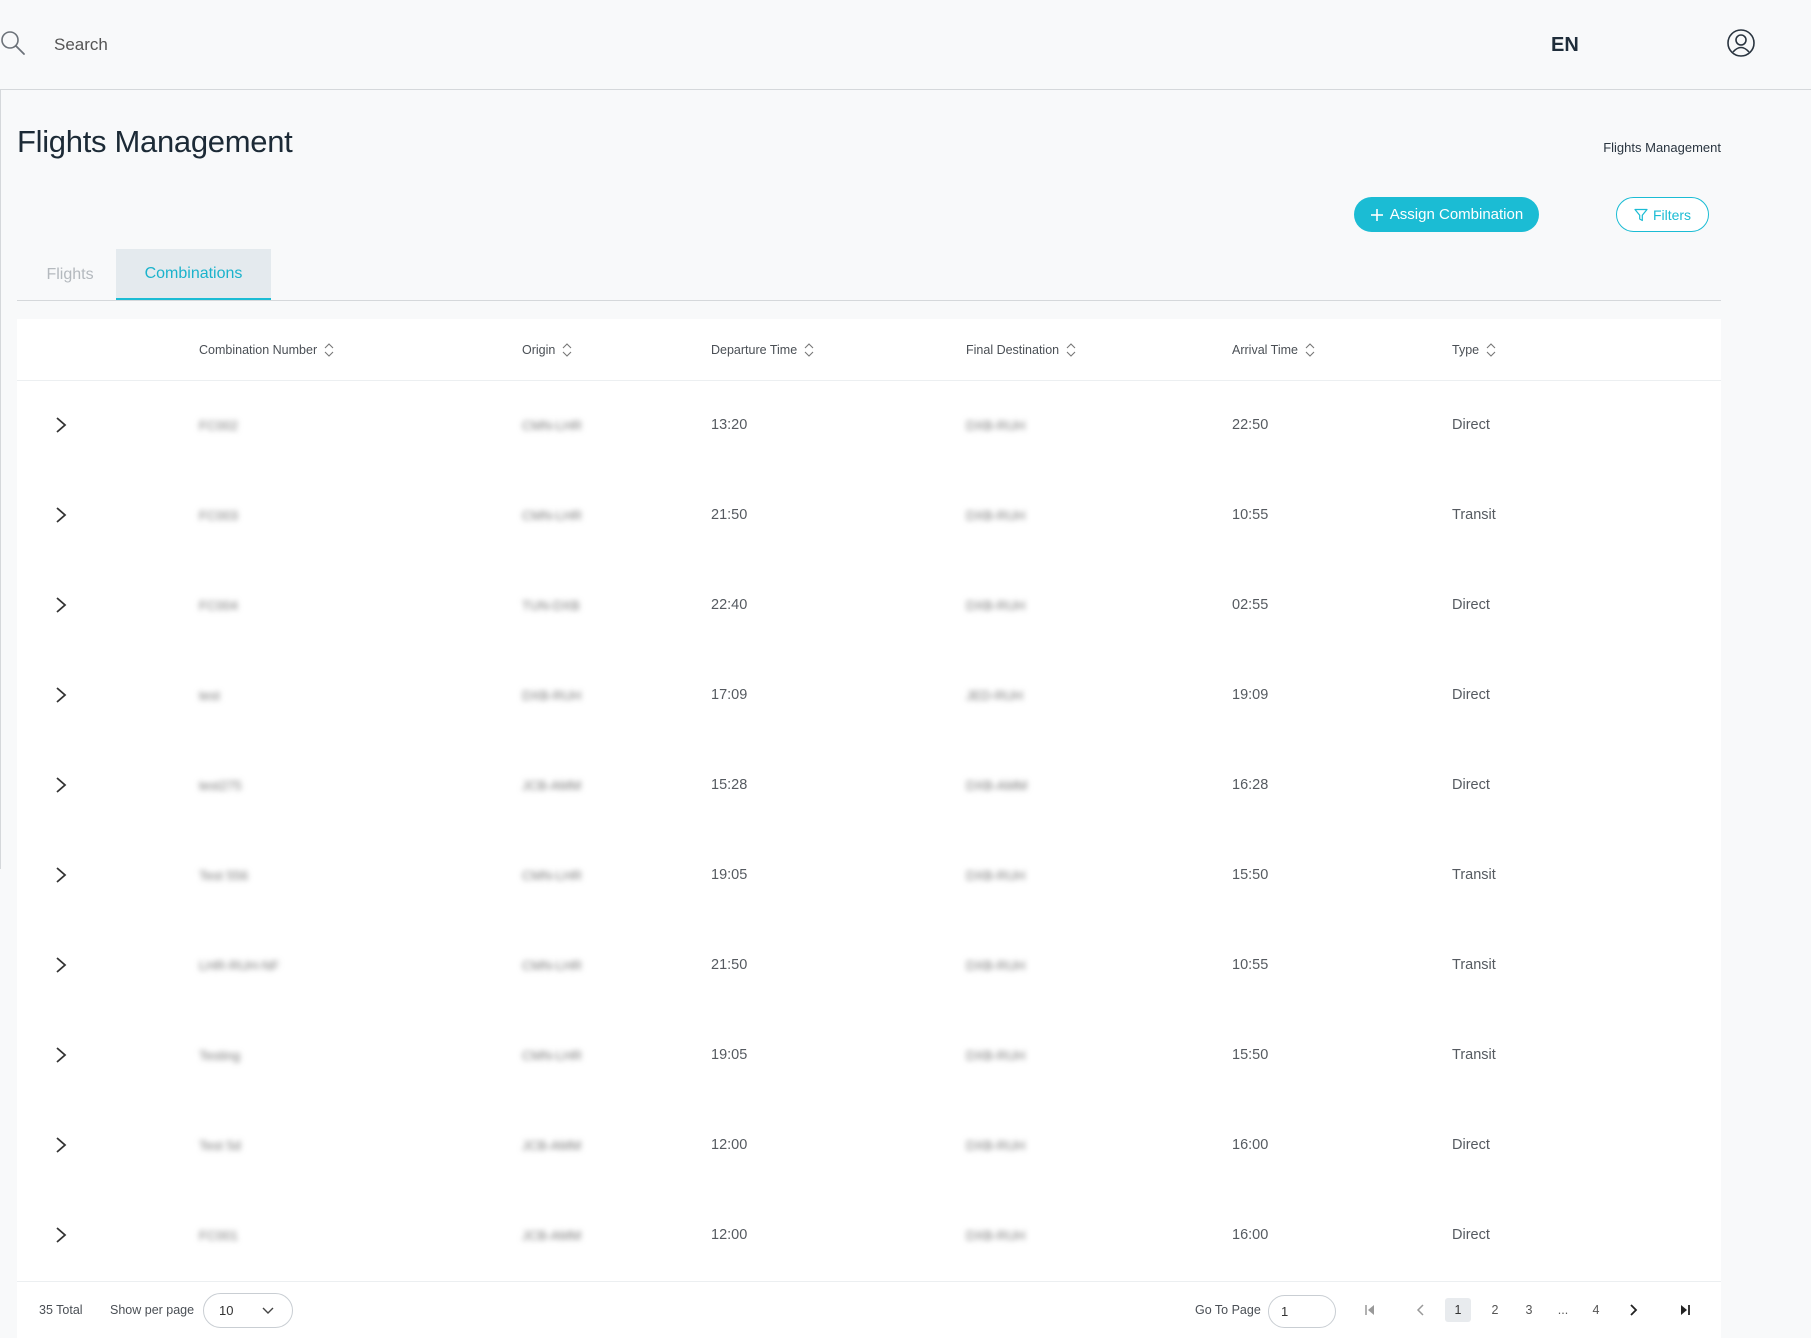  What do you see at coordinates (1529, 1310) in the screenshot?
I see `page-button-3: 3` at bounding box center [1529, 1310].